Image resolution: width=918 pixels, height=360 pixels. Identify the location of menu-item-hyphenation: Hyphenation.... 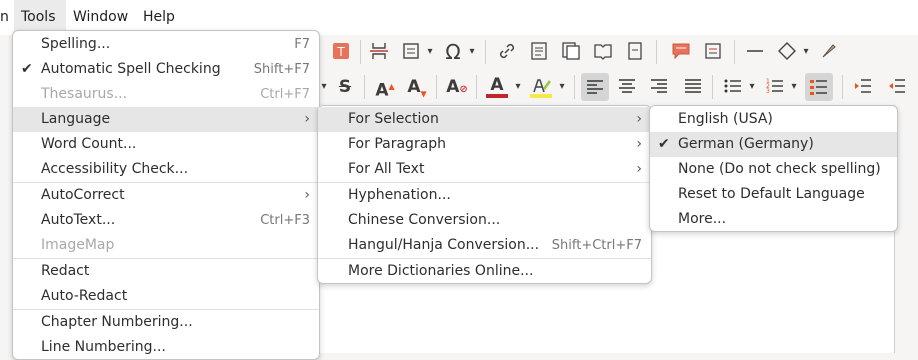
(484, 195).